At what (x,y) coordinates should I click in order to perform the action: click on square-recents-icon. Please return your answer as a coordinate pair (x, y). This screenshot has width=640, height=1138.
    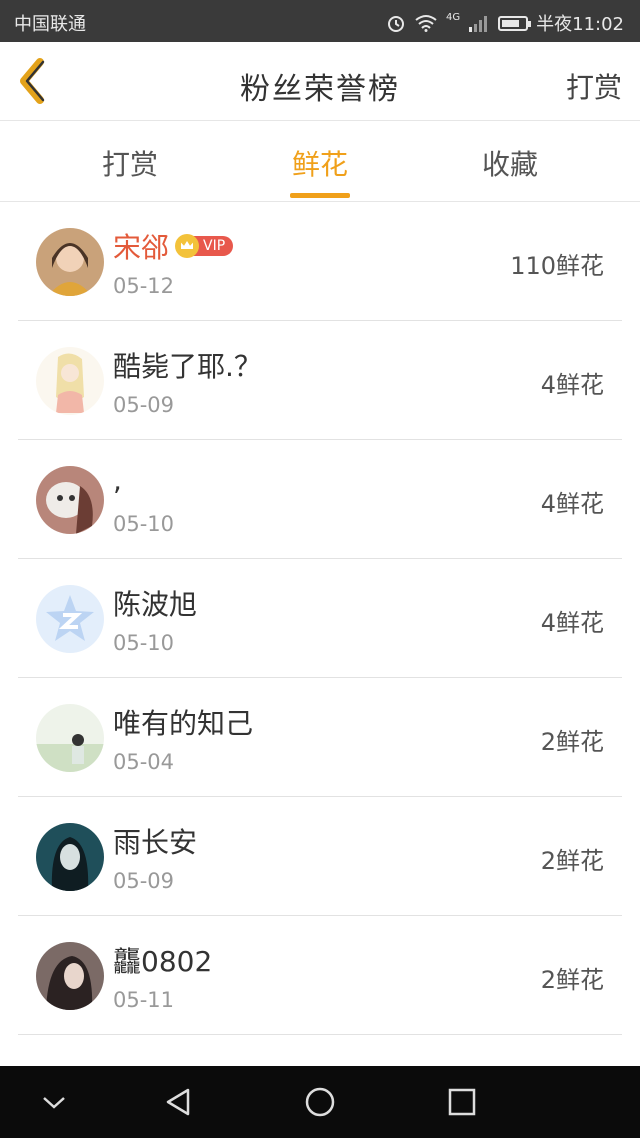
    Looking at the image, I should click on (462, 1102).